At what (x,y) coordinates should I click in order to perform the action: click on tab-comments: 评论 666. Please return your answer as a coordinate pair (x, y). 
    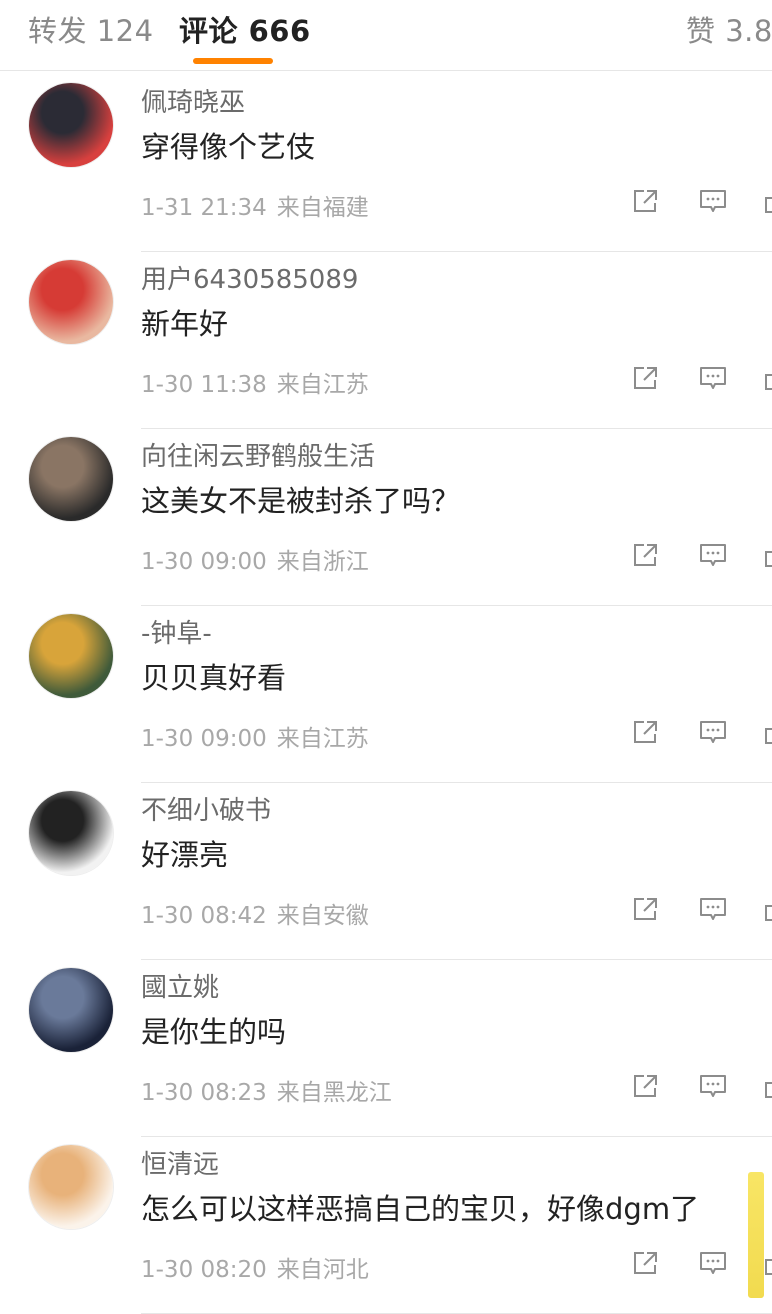
    Looking at the image, I should click on (245, 29).